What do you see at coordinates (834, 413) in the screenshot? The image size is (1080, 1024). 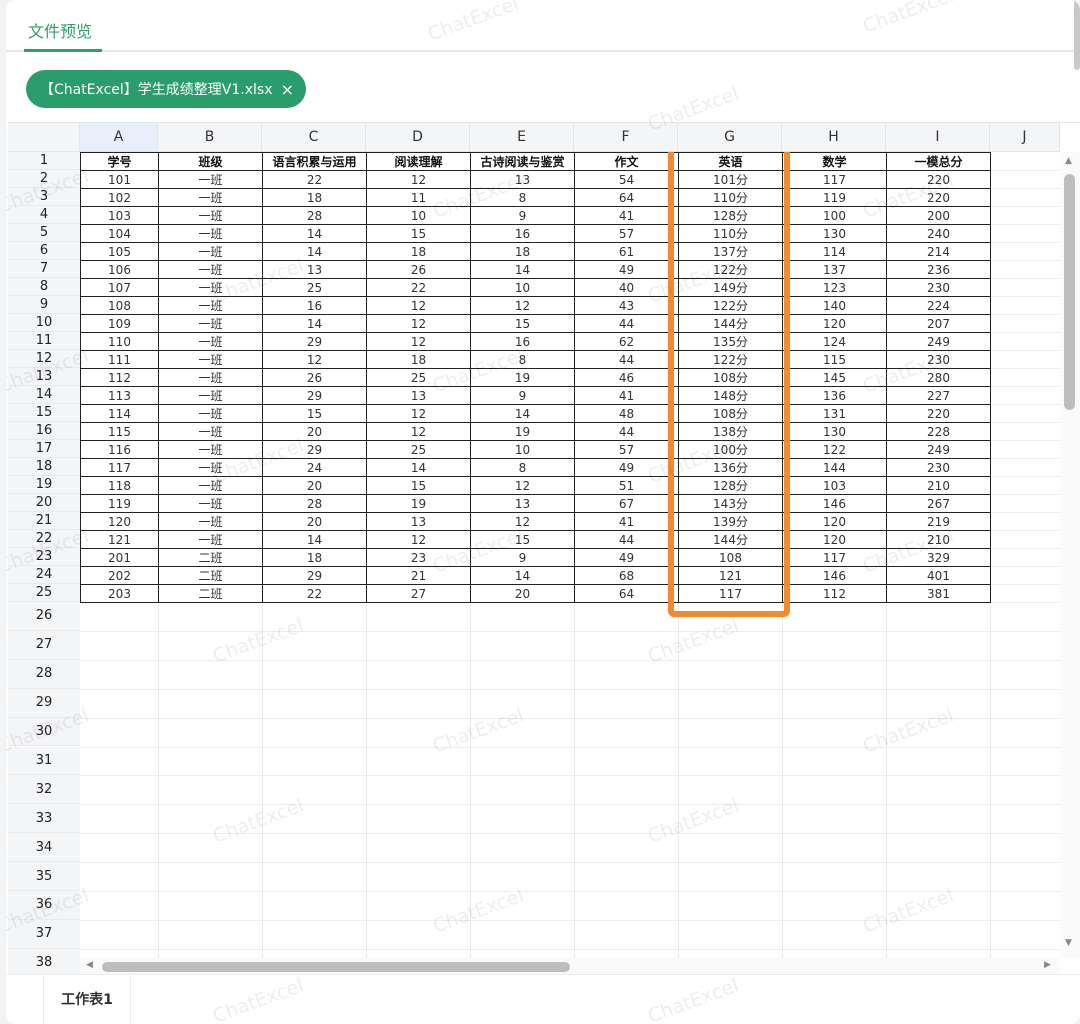 I see `cell: 131` at bounding box center [834, 413].